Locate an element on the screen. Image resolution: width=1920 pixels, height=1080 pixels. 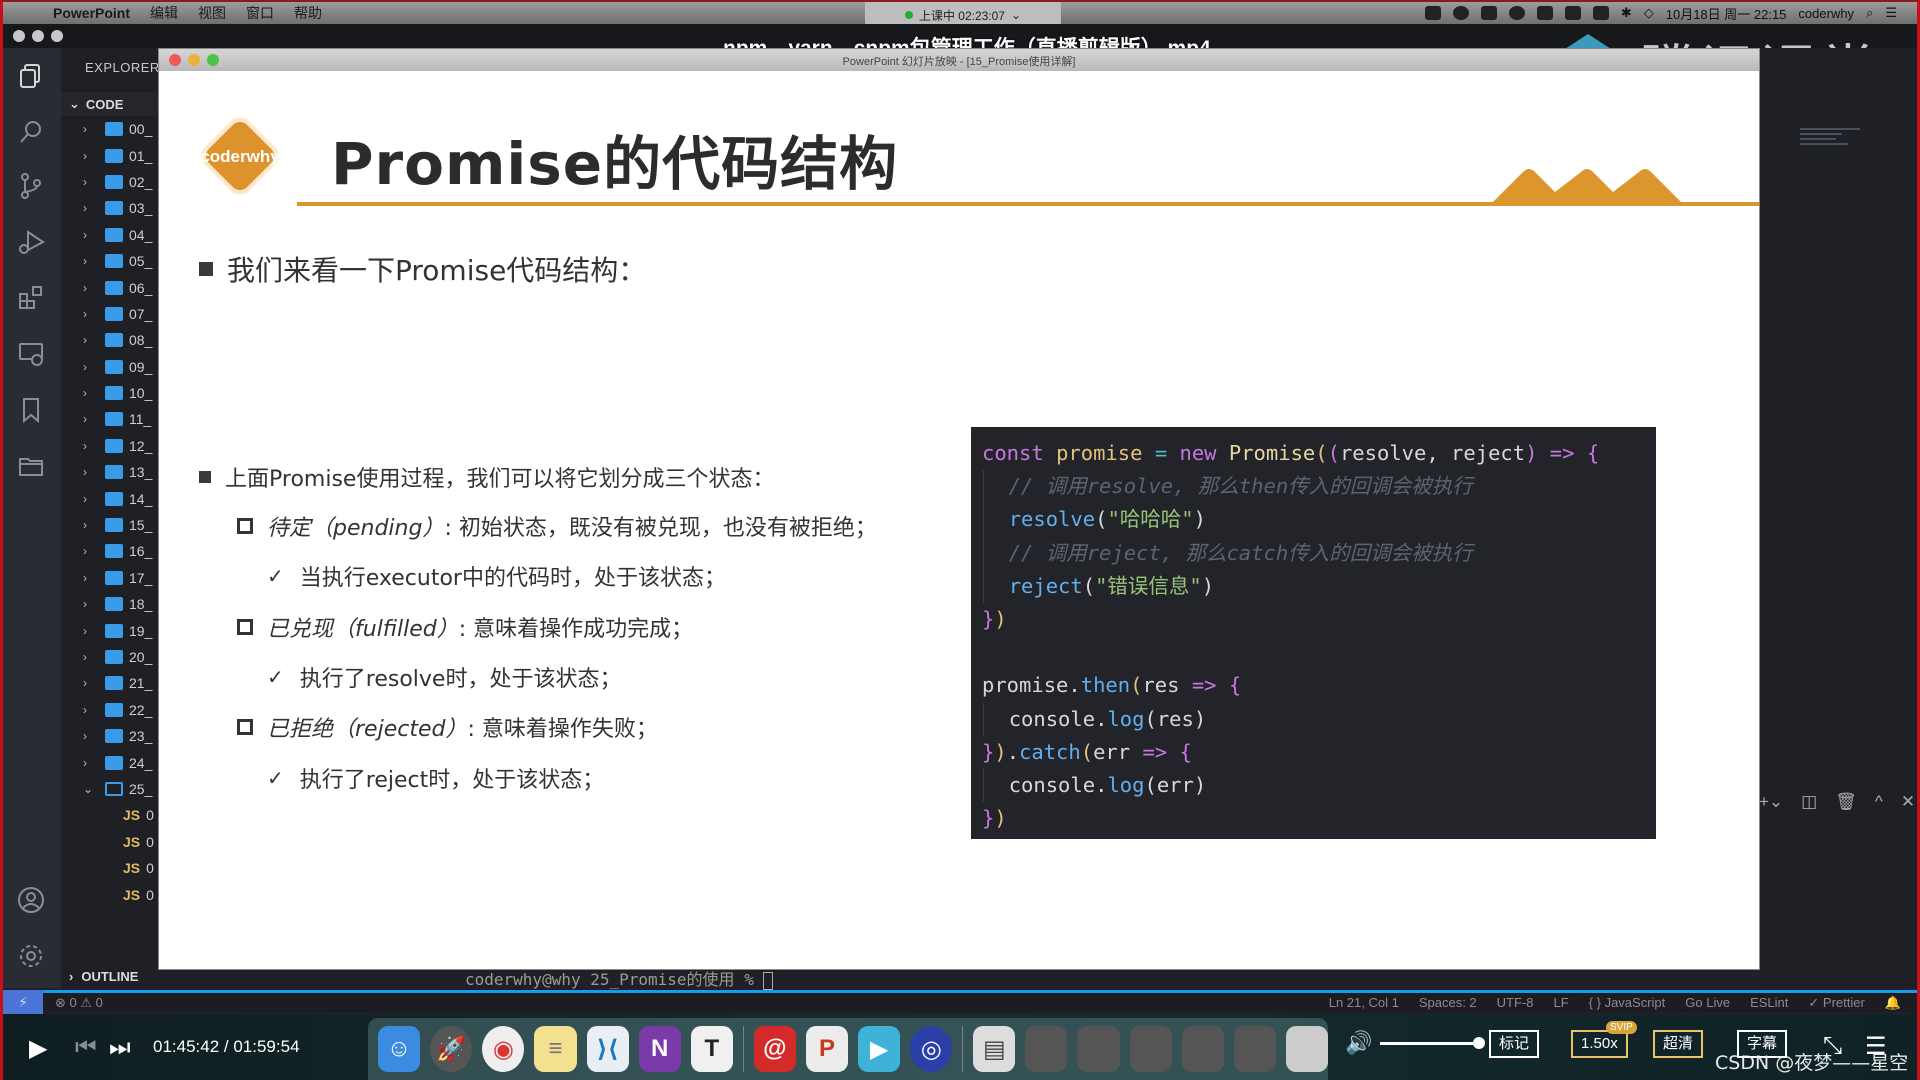
p-app-icon is located at coordinates (1460, 13).